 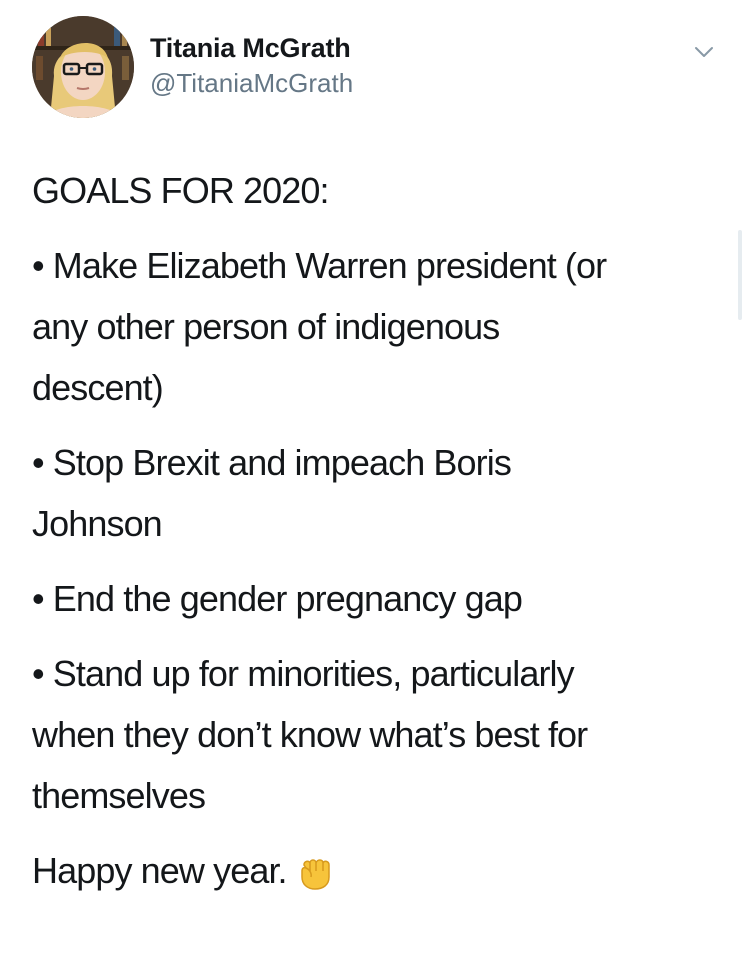 What do you see at coordinates (181, 190) in the screenshot?
I see `tweet-heading: GOALS FOR 2020:` at bounding box center [181, 190].